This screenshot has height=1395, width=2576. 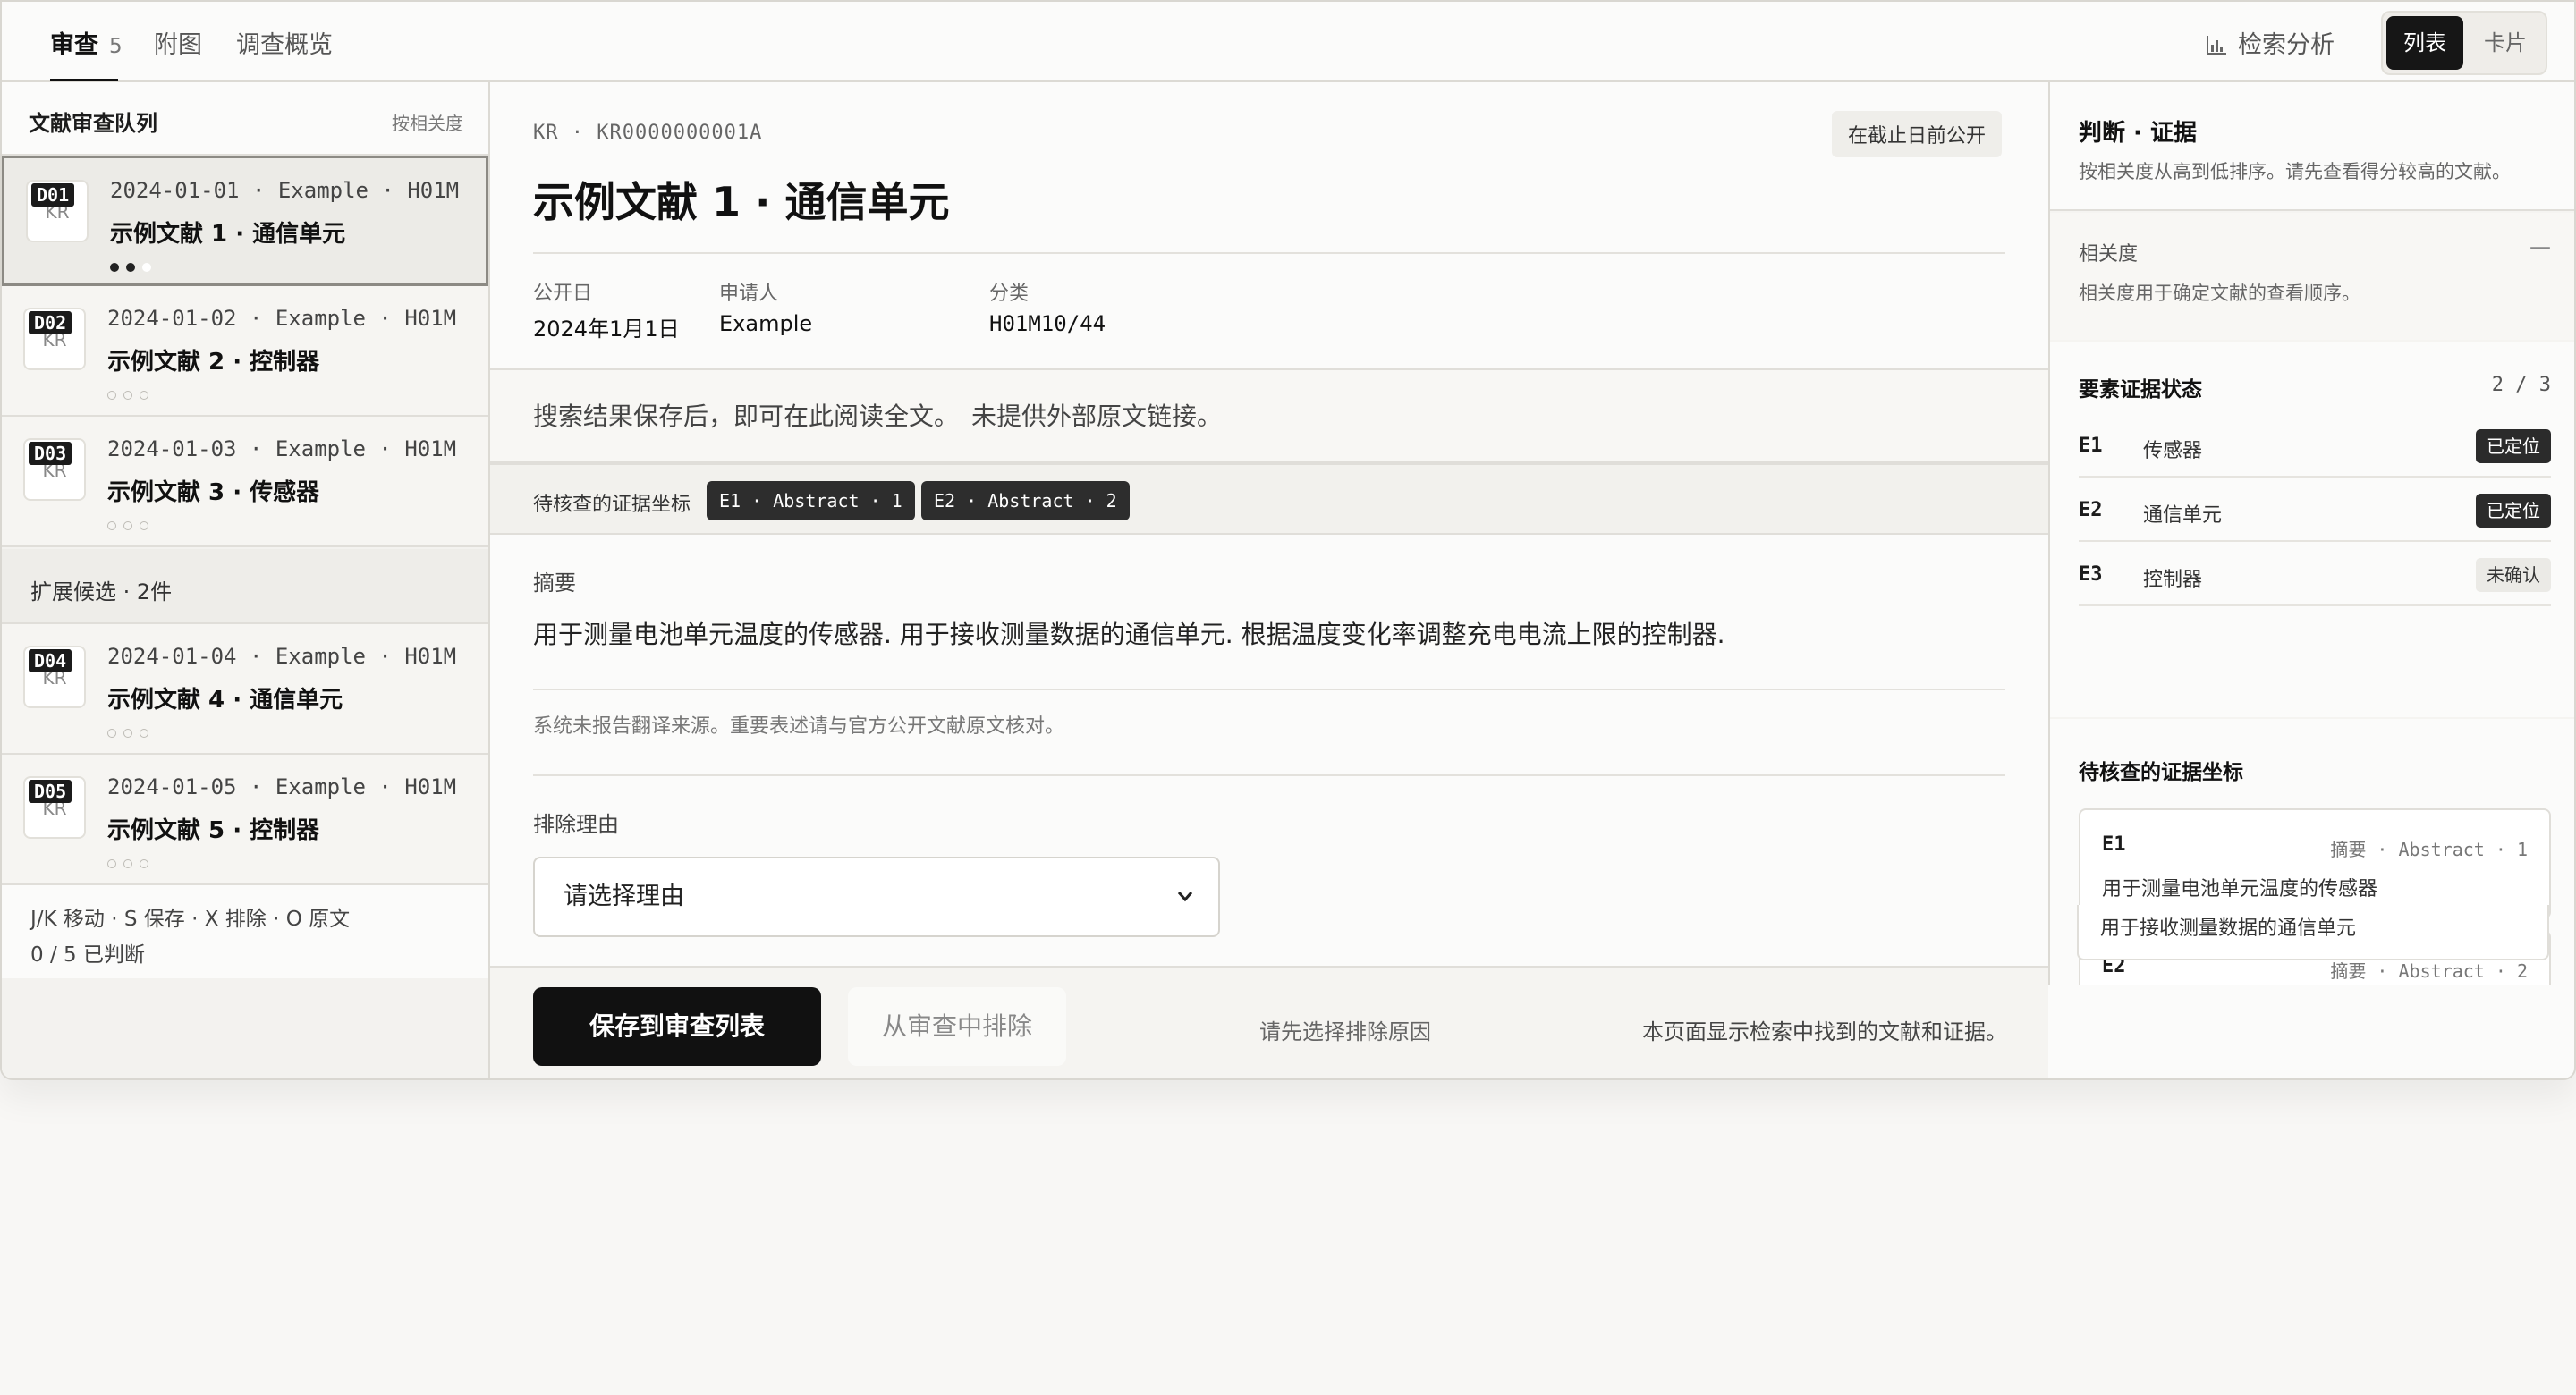 I want to click on exclude-button: 从审查中排除, so click(x=957, y=1026).